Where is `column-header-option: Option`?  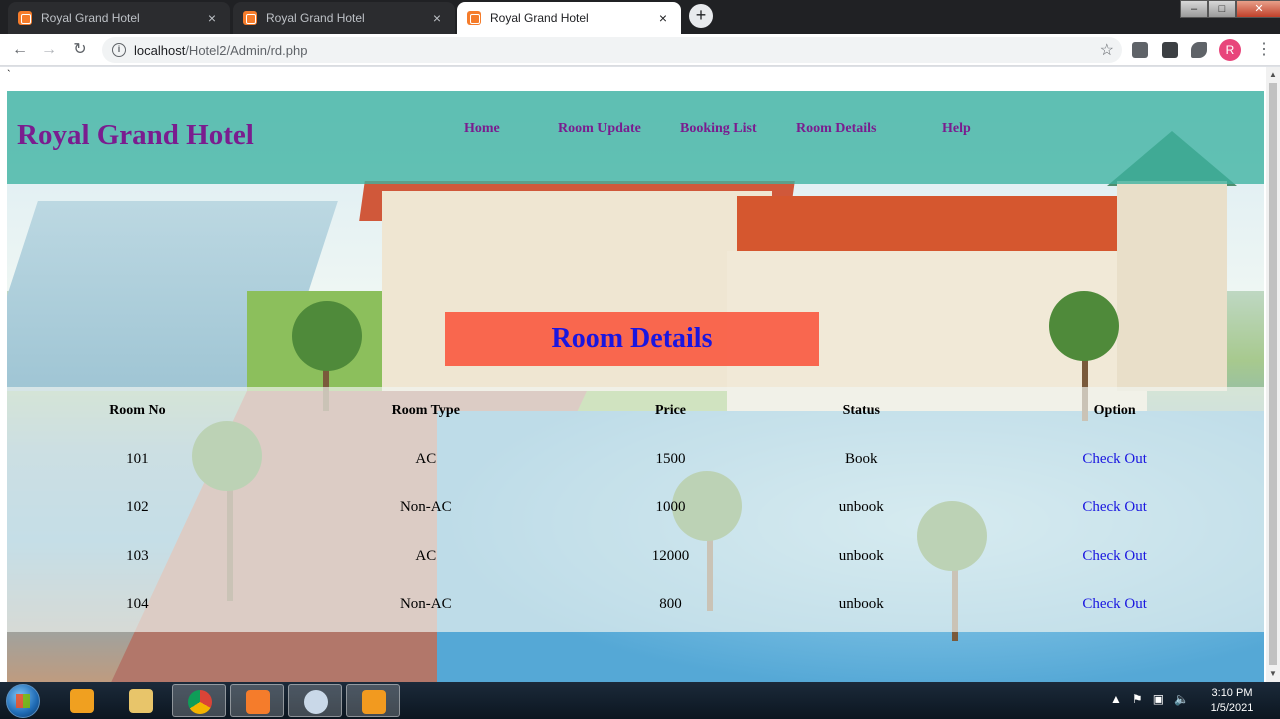
column-header-option: Option is located at coordinates (1114, 410).